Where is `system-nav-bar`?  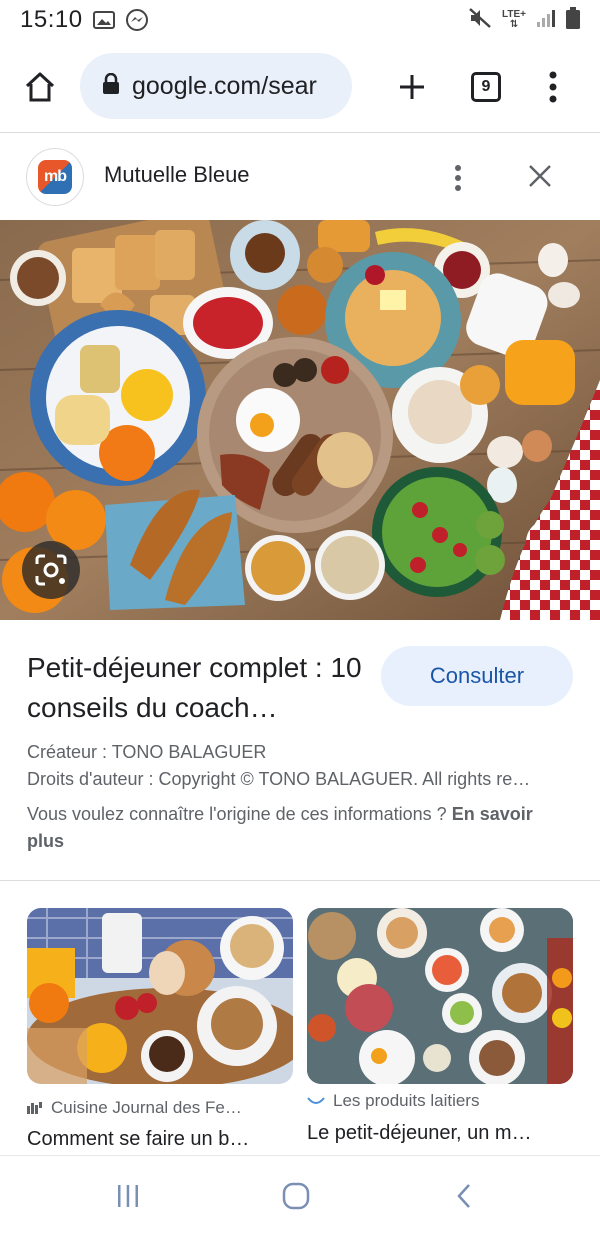
system-nav-bar is located at coordinates (300, 1194).